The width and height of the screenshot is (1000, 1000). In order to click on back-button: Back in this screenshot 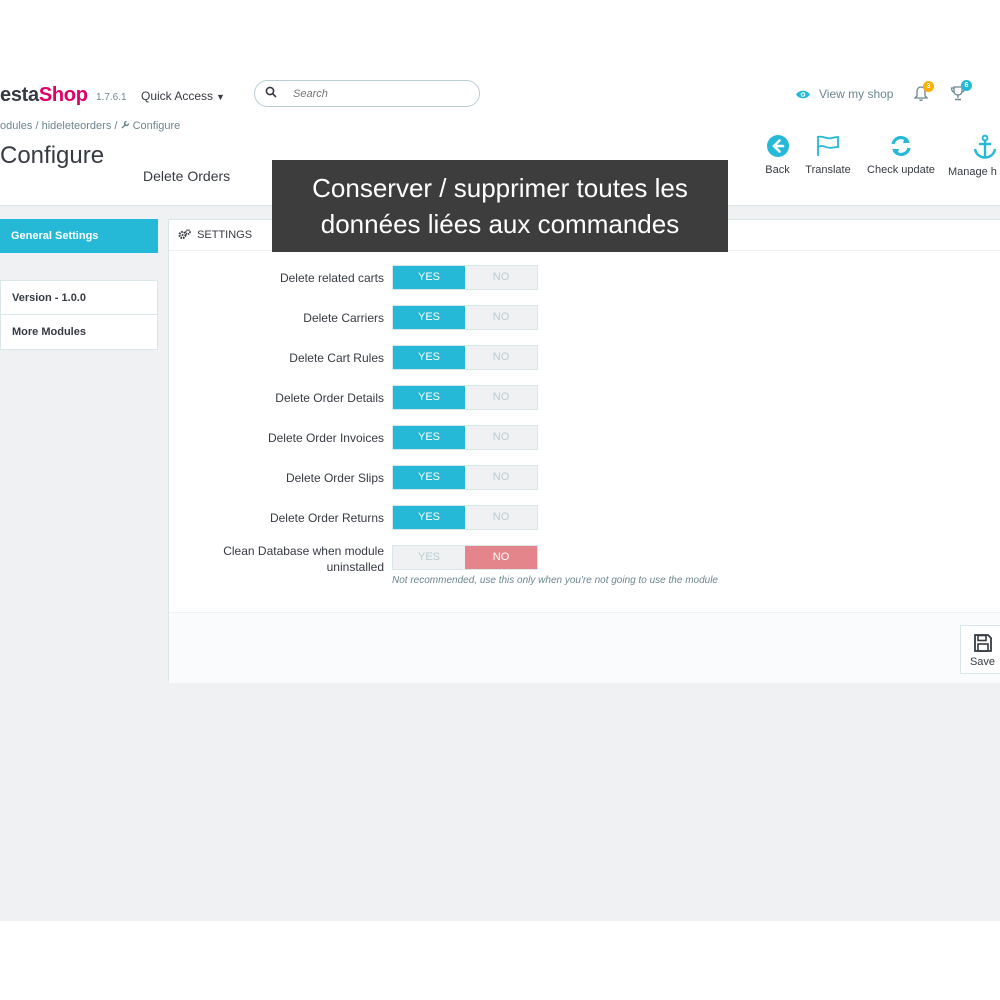, I will do `click(777, 155)`.